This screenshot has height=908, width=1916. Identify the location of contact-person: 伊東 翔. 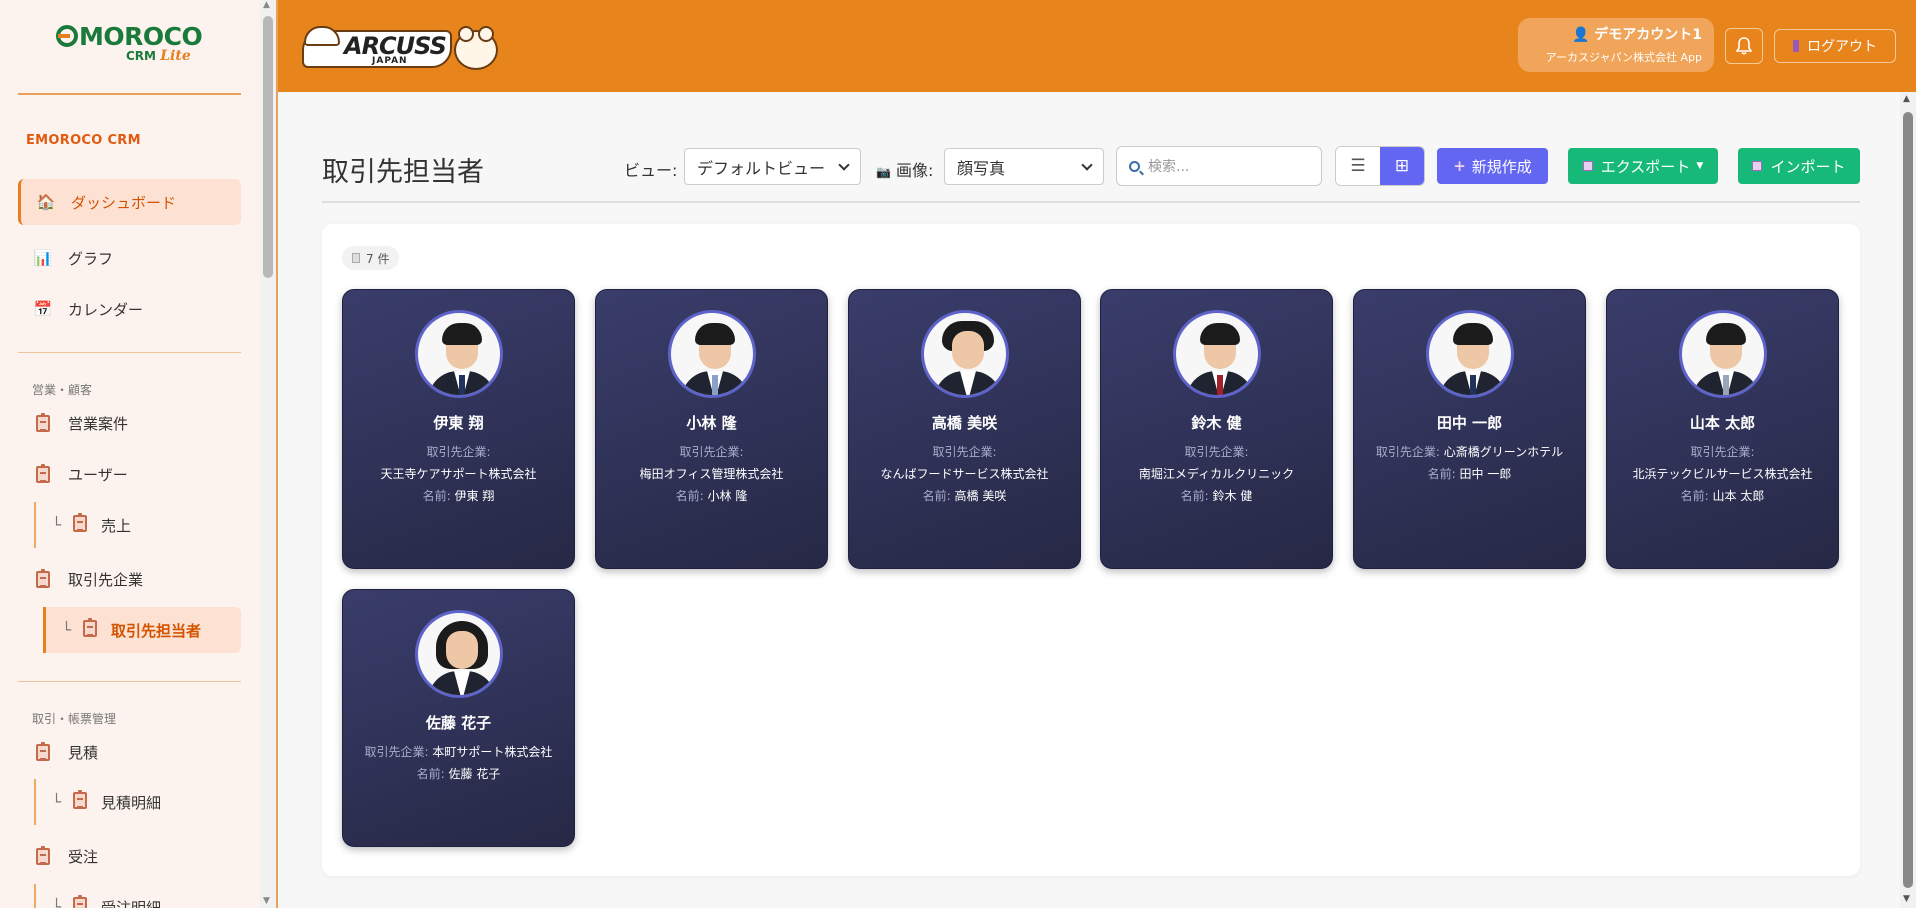
(474, 496).